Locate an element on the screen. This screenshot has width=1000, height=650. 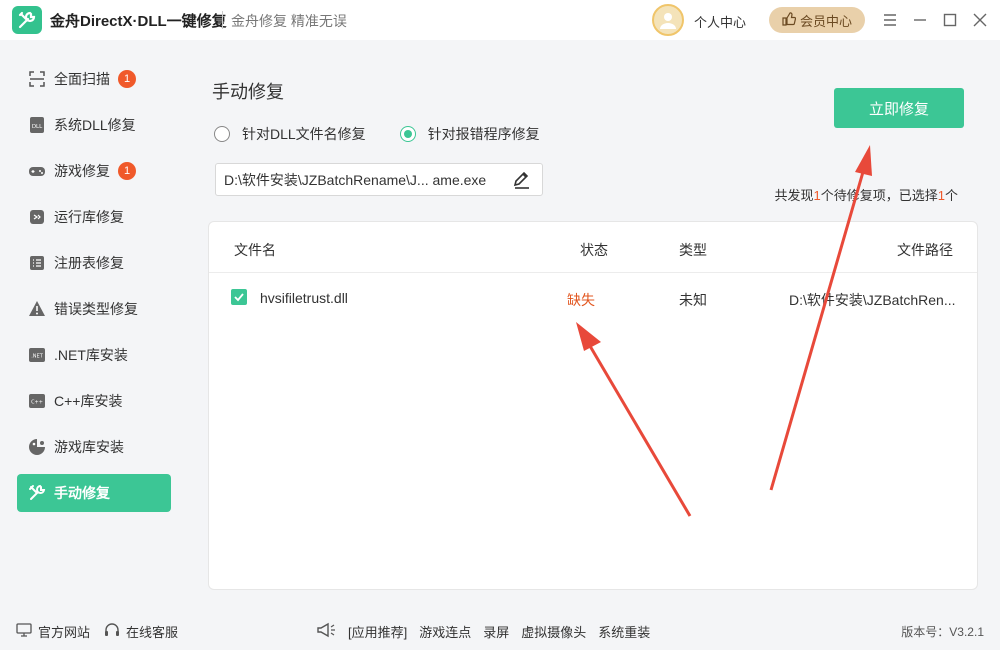
program-path-value: D:\软件安装\JZBatchRename\J... ame.exe is located at coordinates (355, 179).